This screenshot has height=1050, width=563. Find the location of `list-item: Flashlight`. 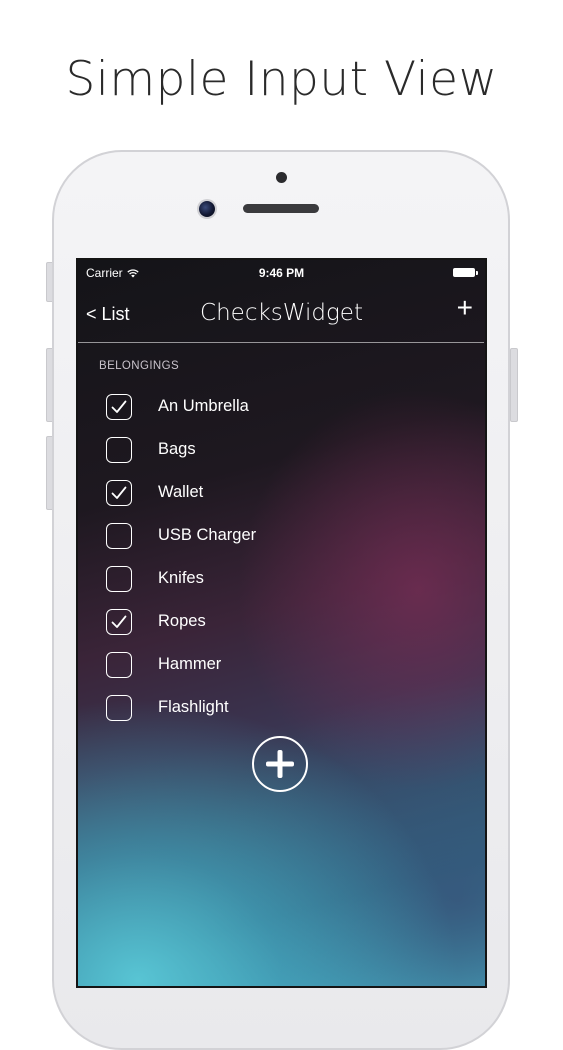

list-item: Flashlight is located at coordinates (281, 707).